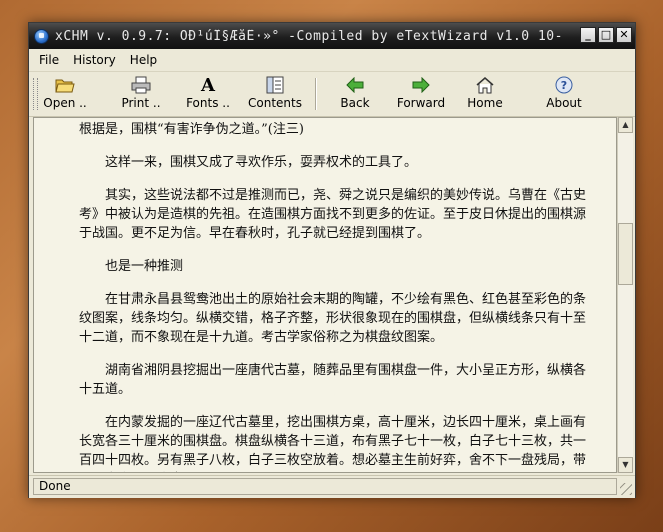 The image size is (663, 532). Describe the element at coordinates (625, 254) in the screenshot. I see `scrollbar-thumb` at that location.